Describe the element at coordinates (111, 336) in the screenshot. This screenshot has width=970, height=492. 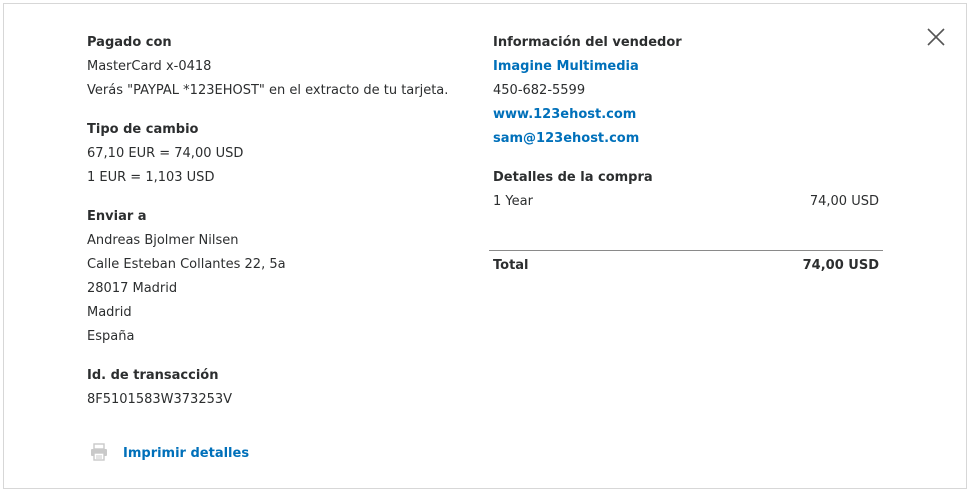
I see `ship-to-line: España` at that location.